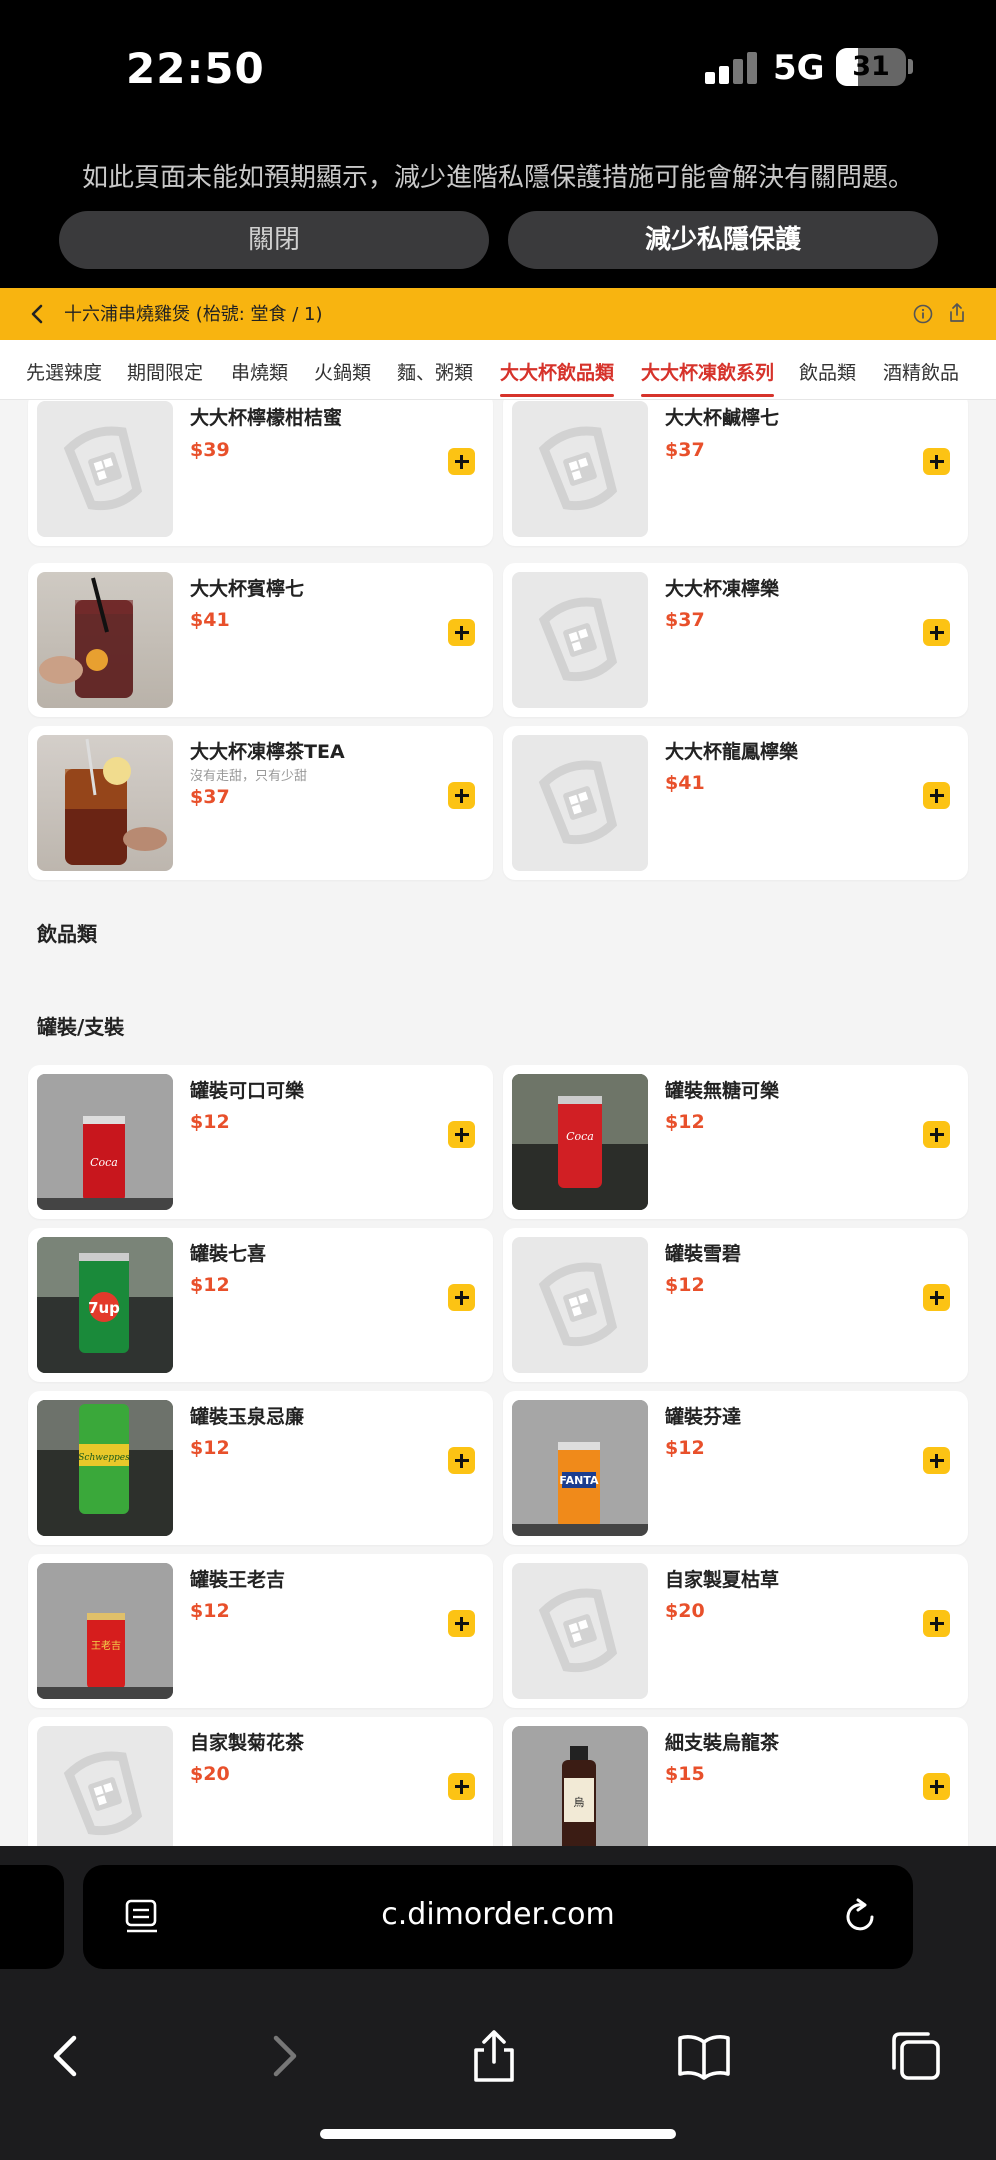 The width and height of the screenshot is (996, 2160). Describe the element at coordinates (165, 371) in the screenshot. I see `tab-limited-time: 期間限定` at that location.